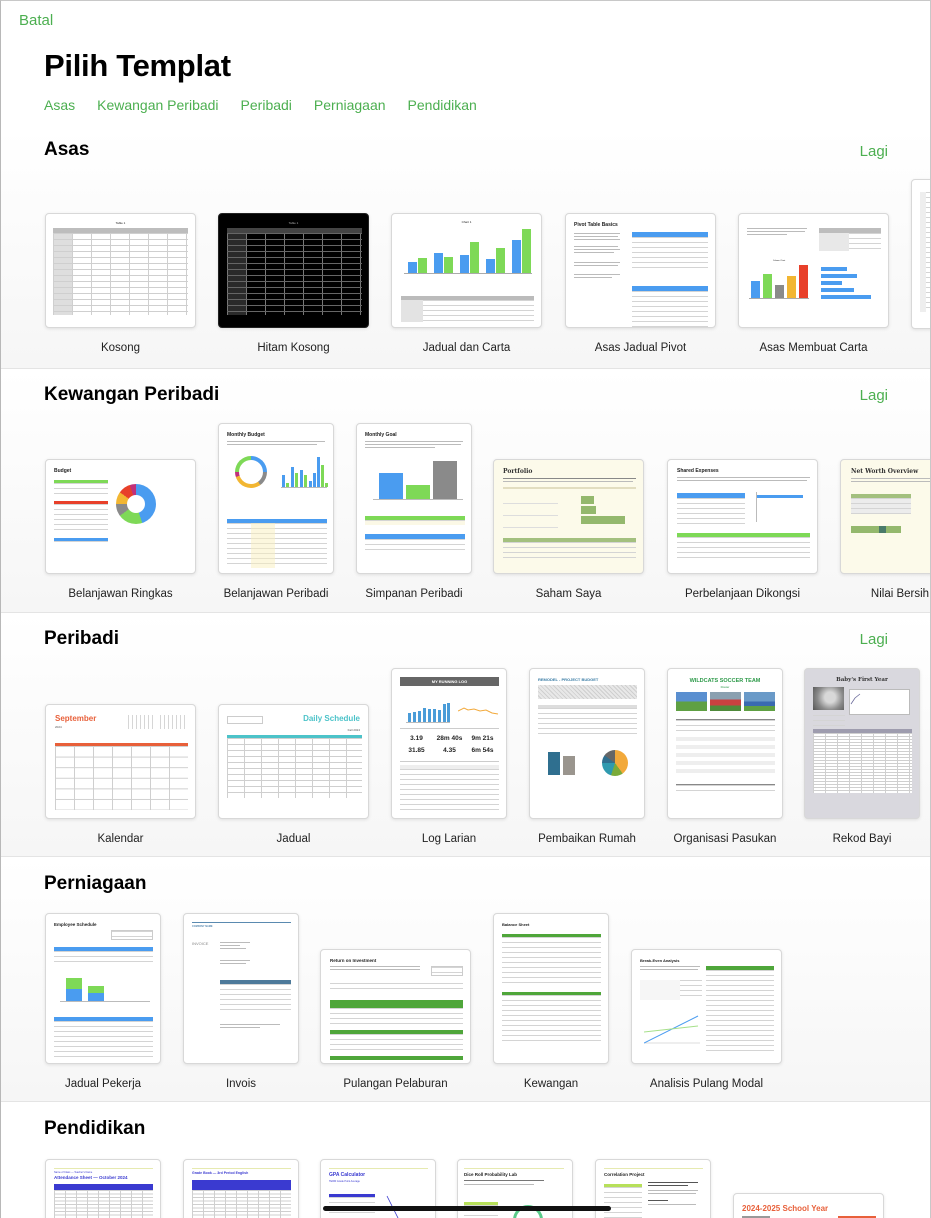 This screenshot has width=931, height=1218. I want to click on section-title: Peribadi, so click(81, 638).